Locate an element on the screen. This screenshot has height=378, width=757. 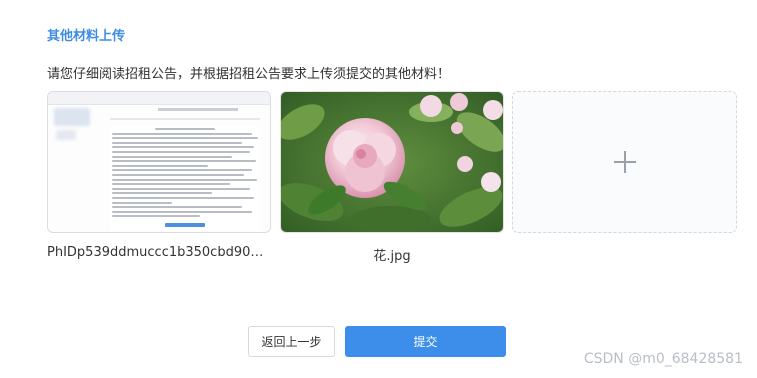
doc-preview-button is located at coordinates (185, 225).